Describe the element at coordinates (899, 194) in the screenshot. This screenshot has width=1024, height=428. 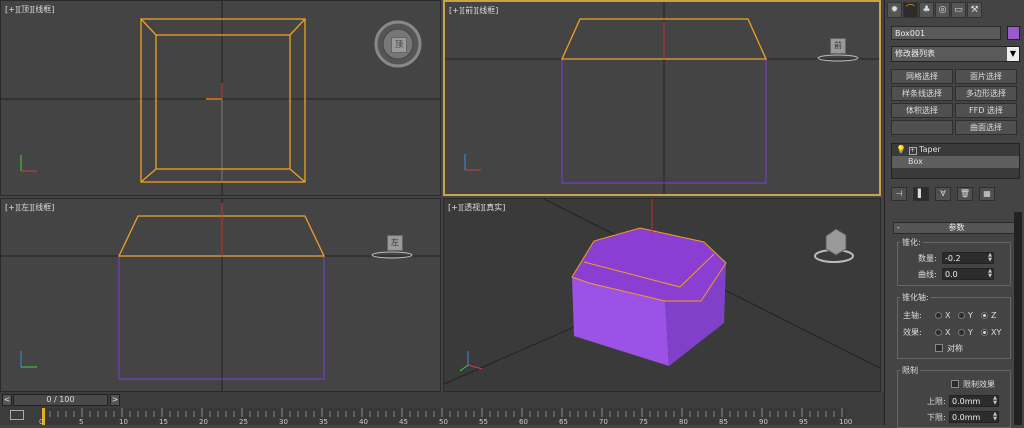
I see `pin-stack-icon: ⊣` at that location.